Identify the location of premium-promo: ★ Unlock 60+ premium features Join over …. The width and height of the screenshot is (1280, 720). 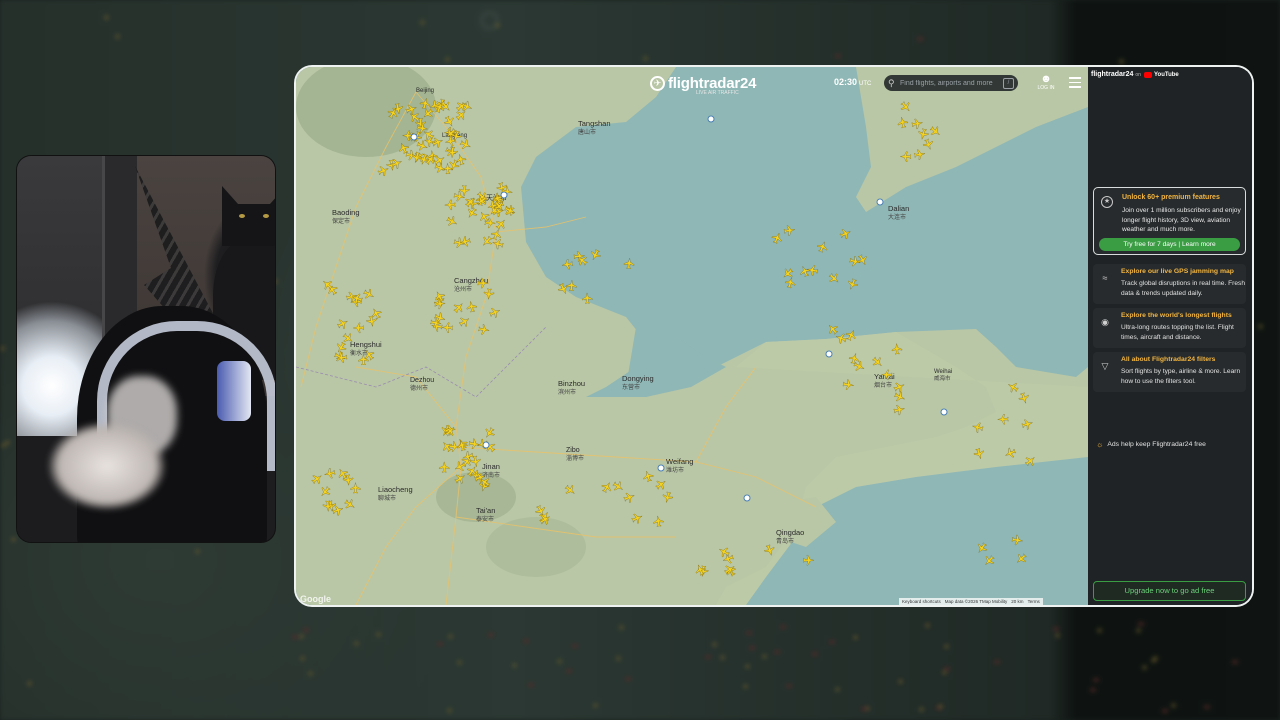
(1169, 221).